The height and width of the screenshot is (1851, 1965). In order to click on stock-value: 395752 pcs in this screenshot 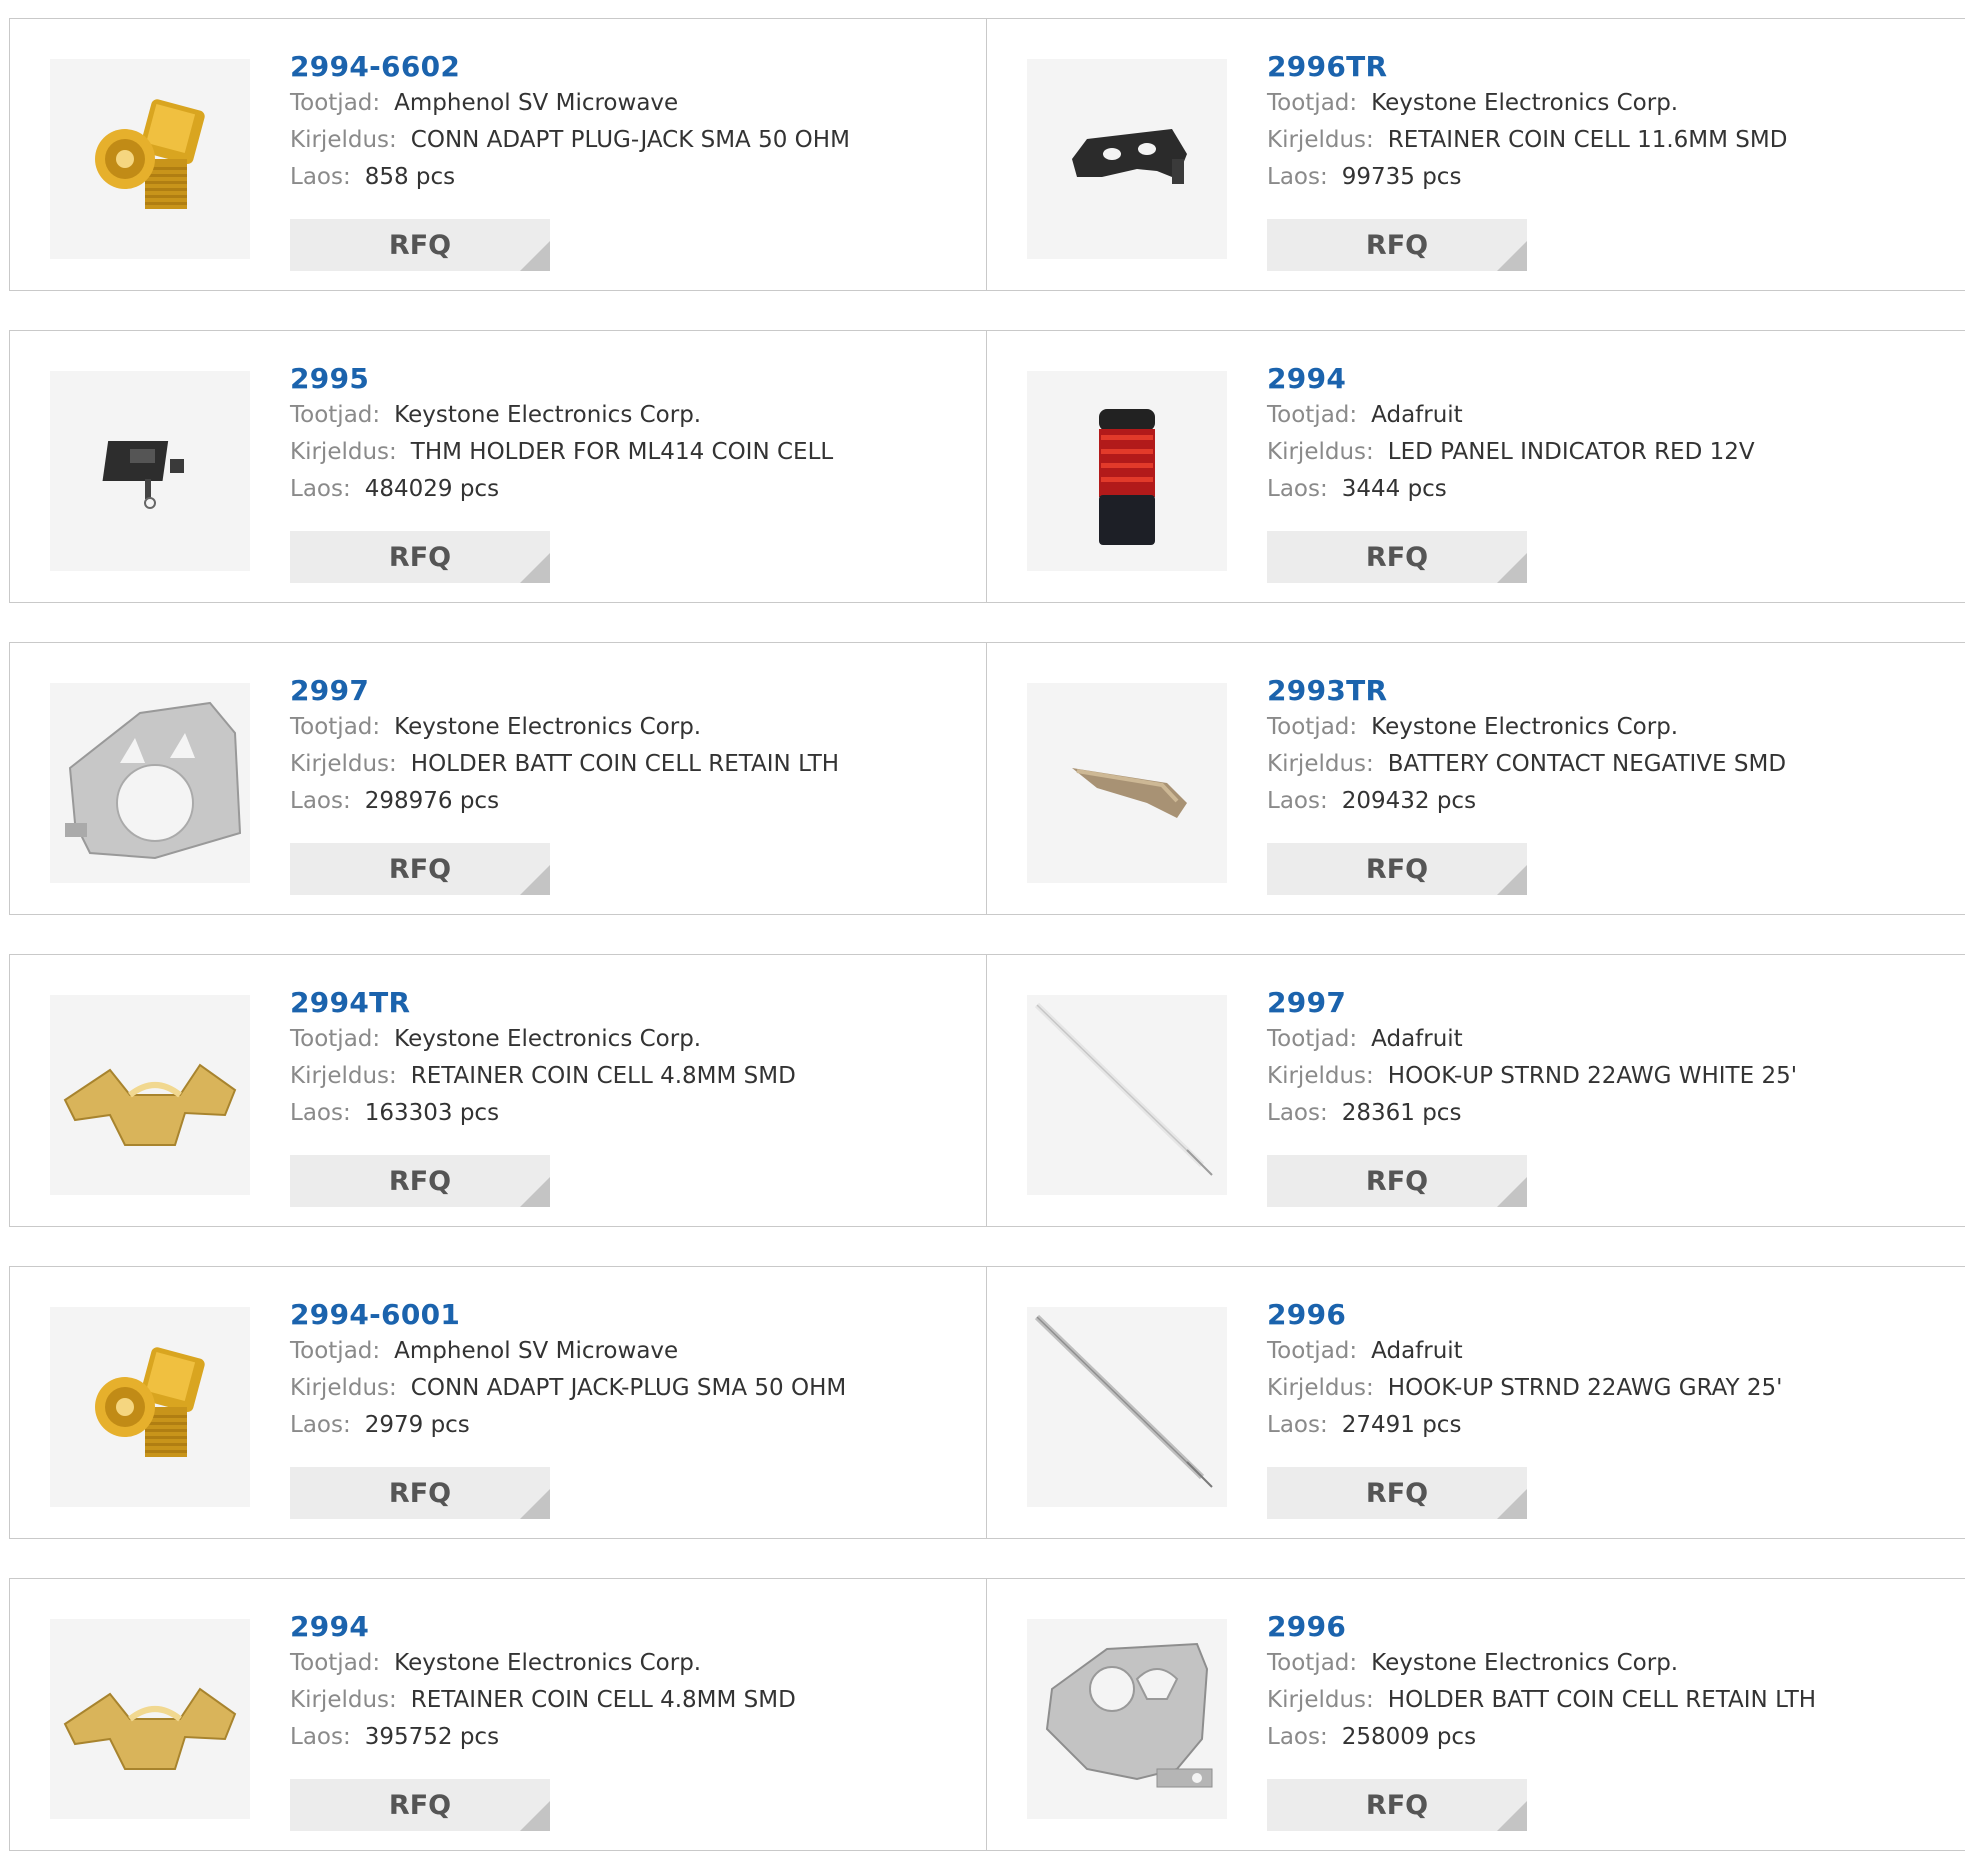, I will do `click(432, 1737)`.